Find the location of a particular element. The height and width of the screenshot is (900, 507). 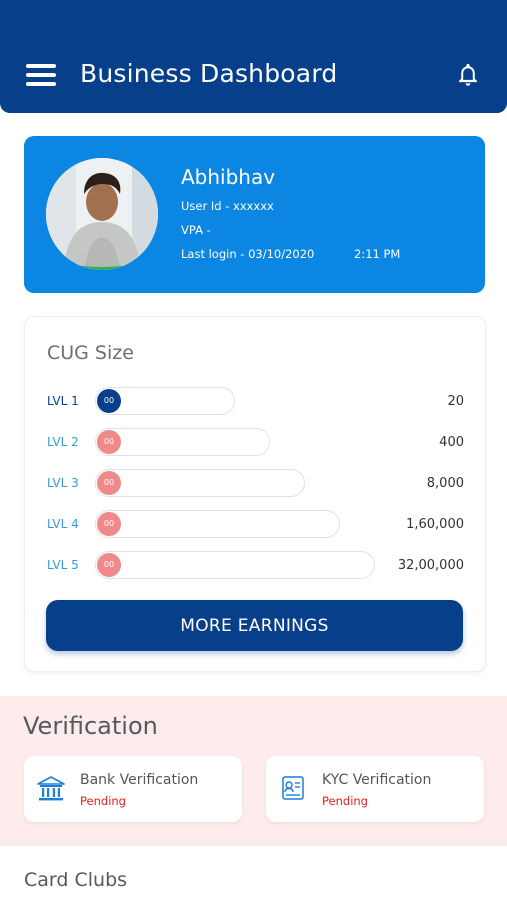

kyc-document-icon is located at coordinates (293, 788).